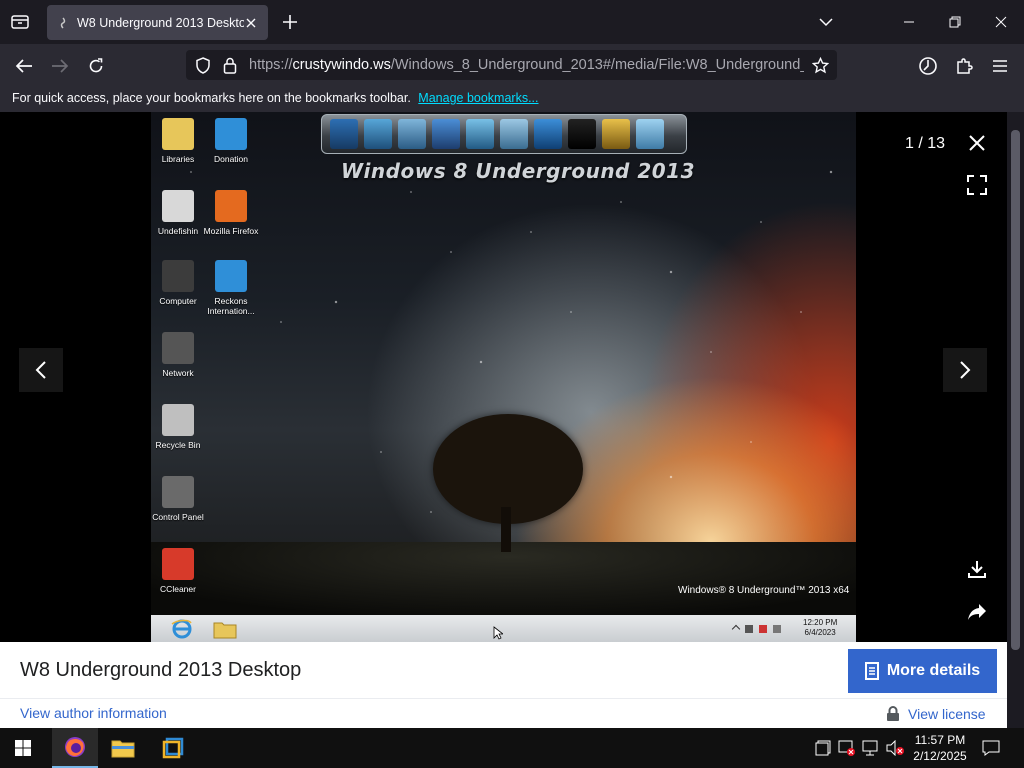 The image size is (1024, 768). Describe the element at coordinates (947, 714) in the screenshot. I see `license-label: View license` at that location.